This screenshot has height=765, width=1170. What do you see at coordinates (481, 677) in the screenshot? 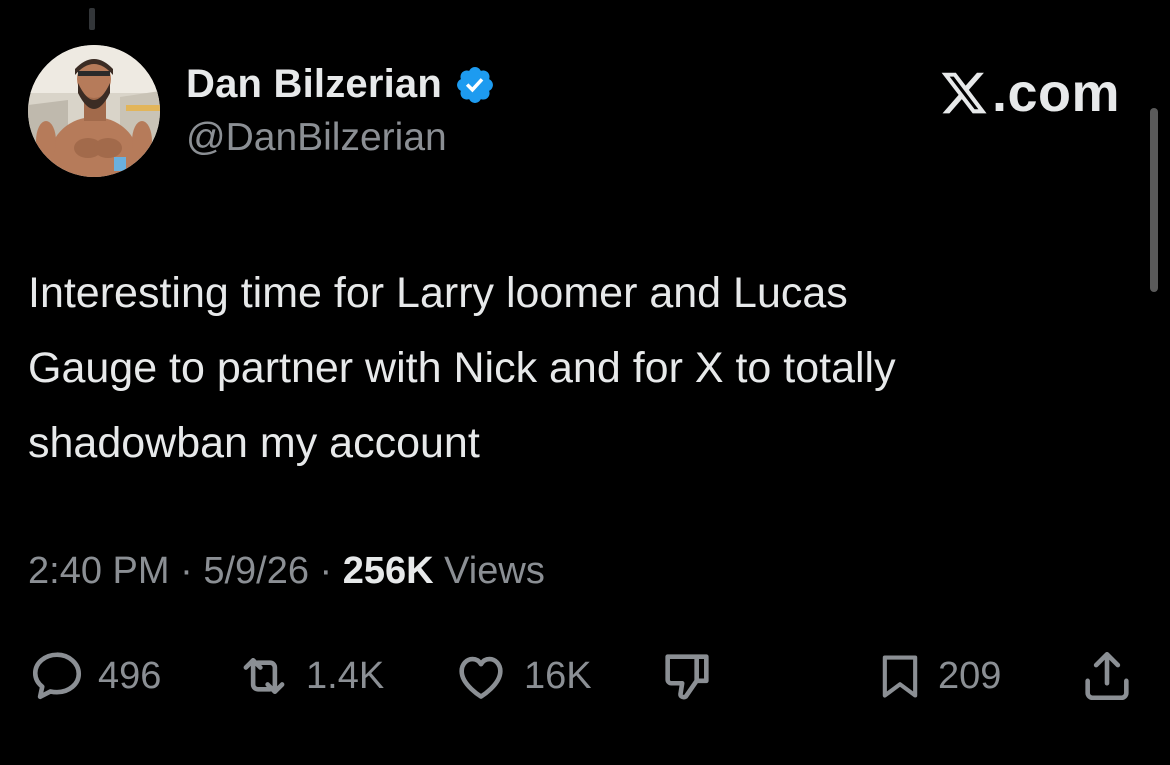
I see `like-icon` at bounding box center [481, 677].